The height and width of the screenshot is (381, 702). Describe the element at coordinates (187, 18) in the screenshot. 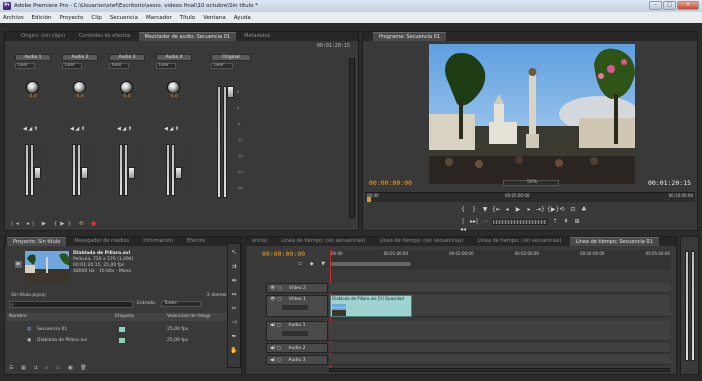

I see `menu-titulo: Título` at that location.